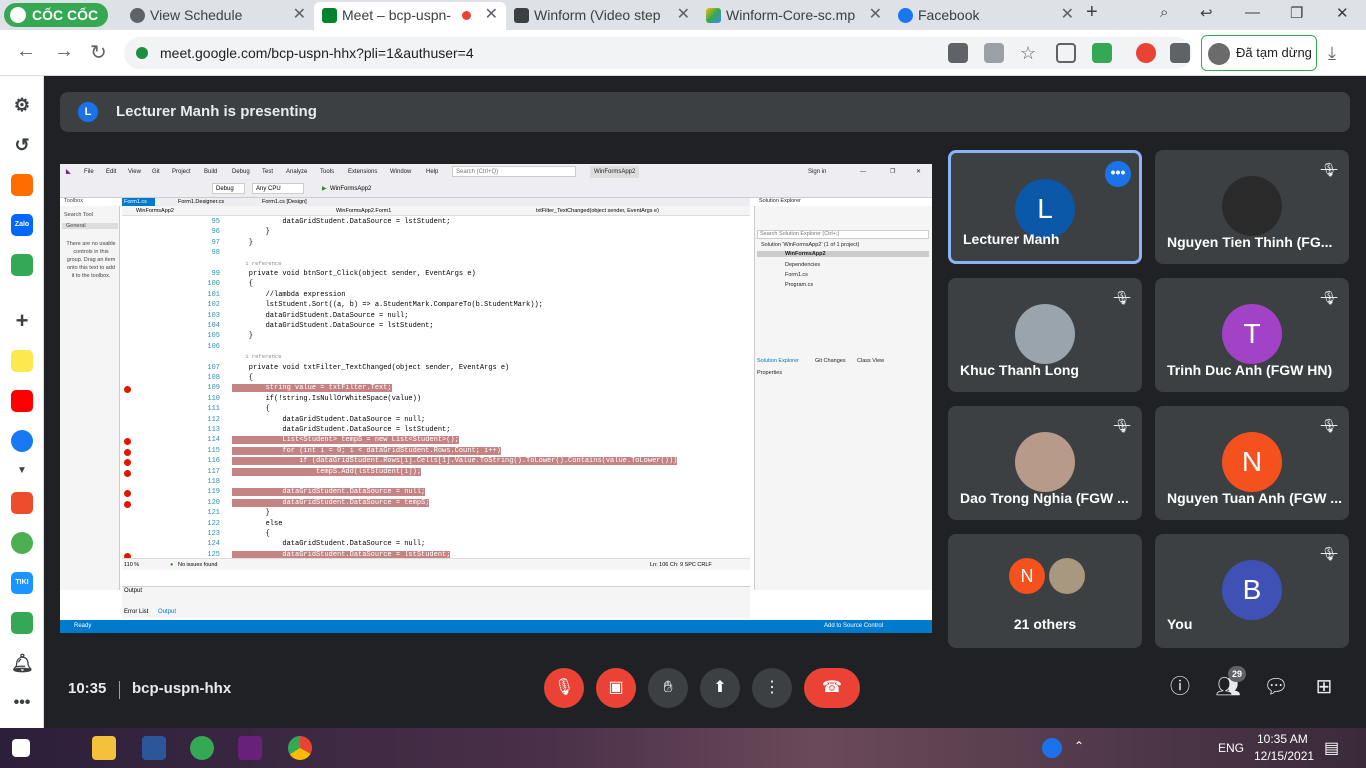 The width and height of the screenshot is (1366, 768). Describe the element at coordinates (1342, 13) in the screenshot. I see `close-window-icon: ✕` at that location.